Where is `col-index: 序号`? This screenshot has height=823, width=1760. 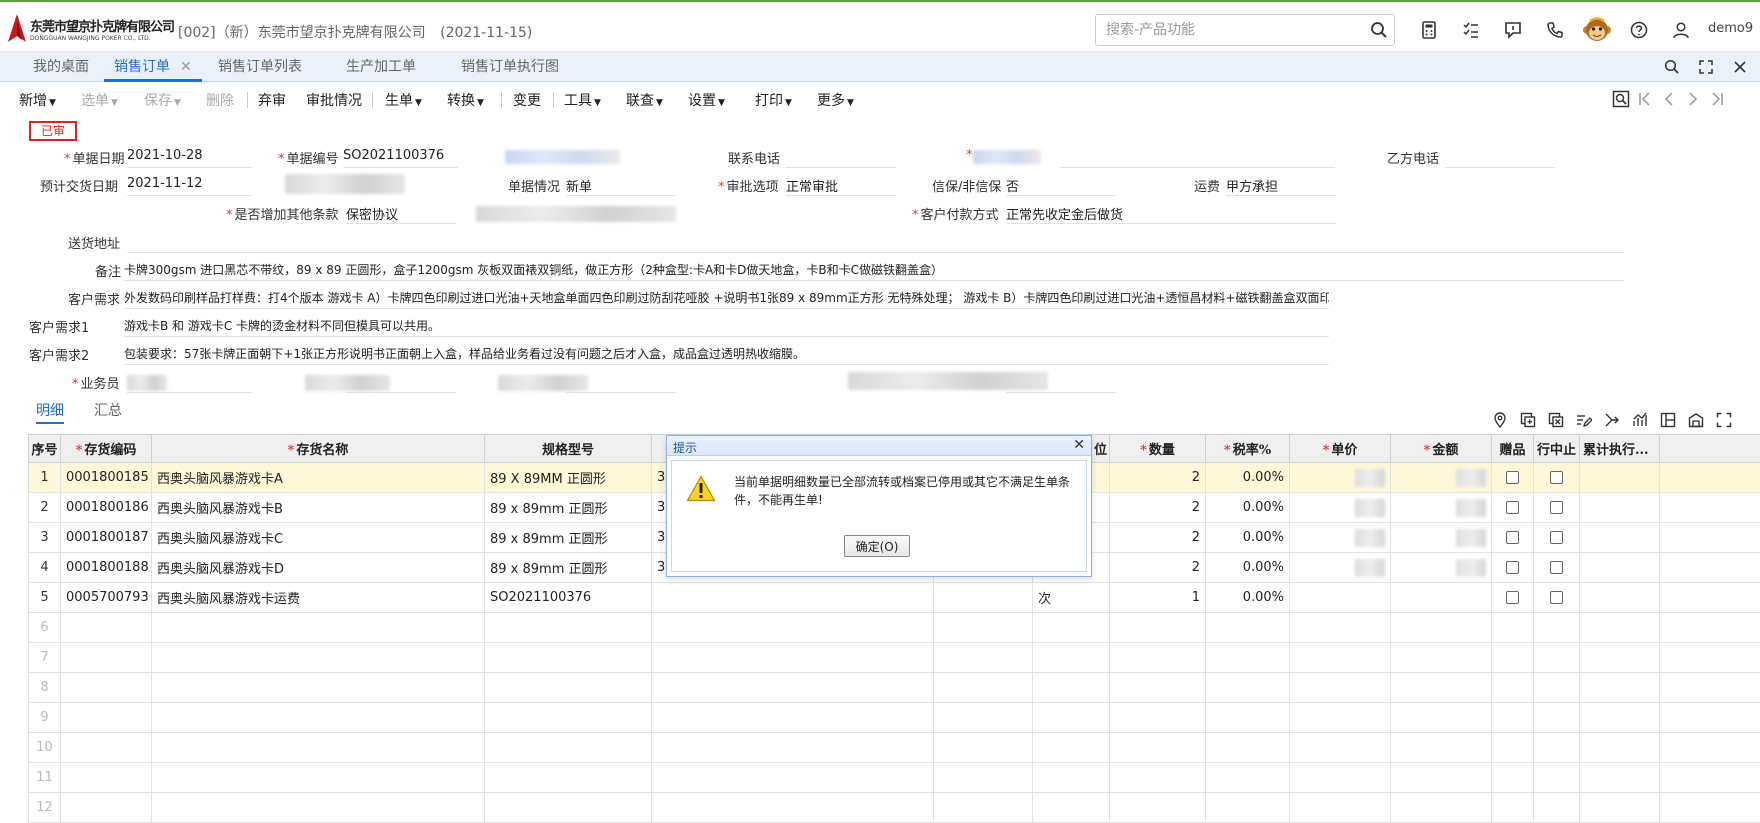 col-index: 序号 is located at coordinates (45, 449).